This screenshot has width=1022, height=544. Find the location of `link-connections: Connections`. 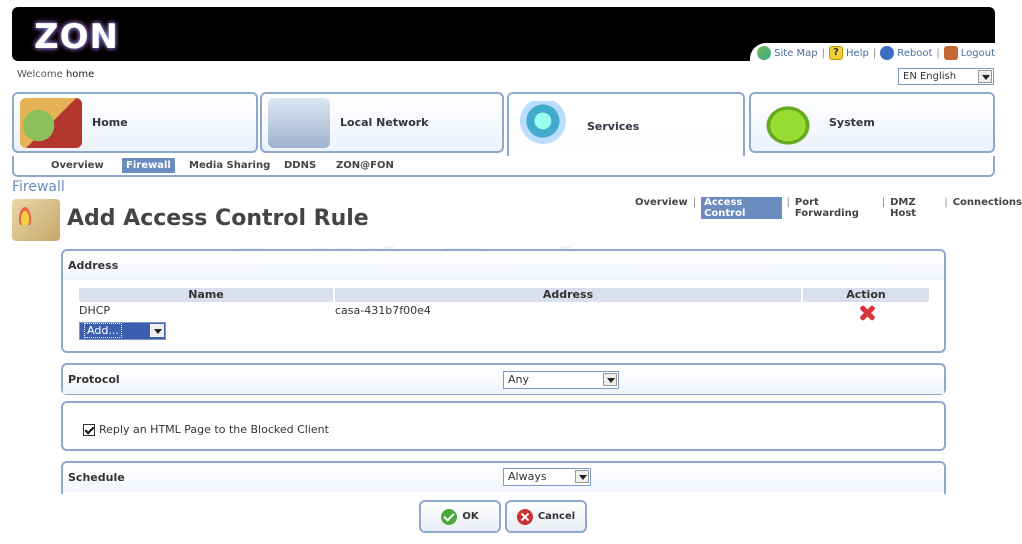

link-connections: Connections is located at coordinates (987, 208).